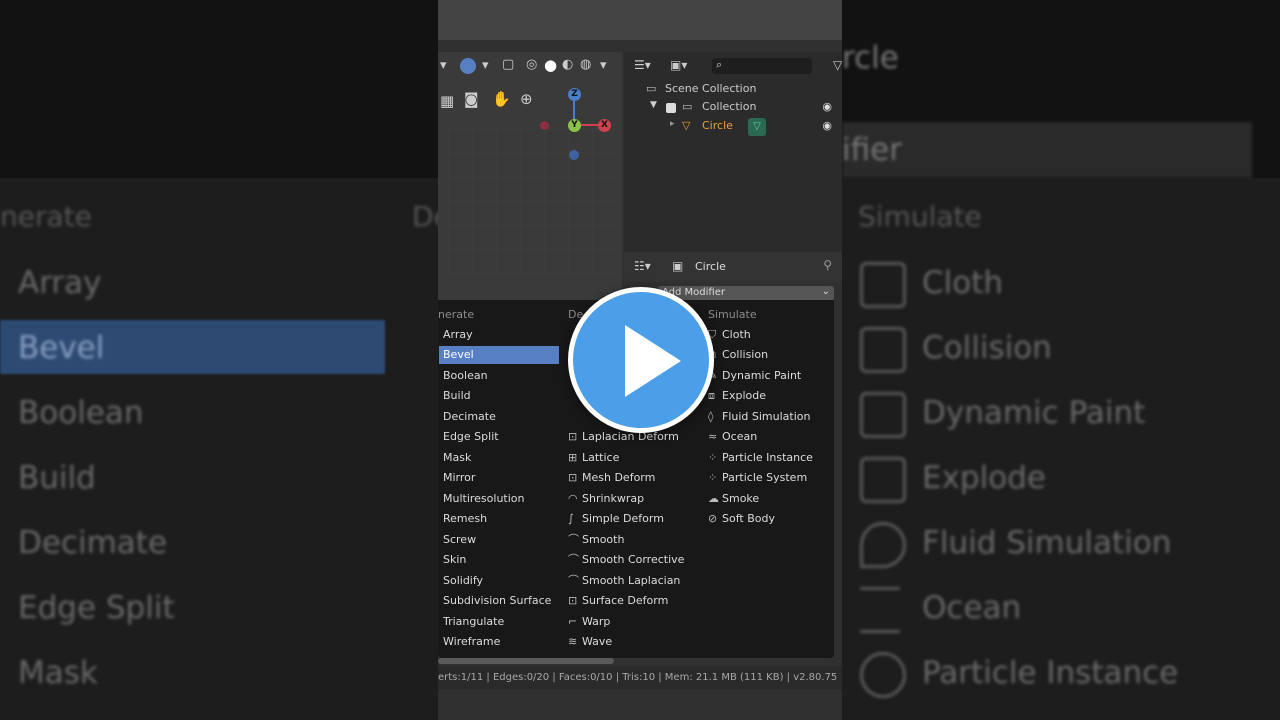 This screenshot has height=720, width=1280. Describe the element at coordinates (469, 417) in the screenshot. I see `menu-item-decimate: Decimate` at that location.